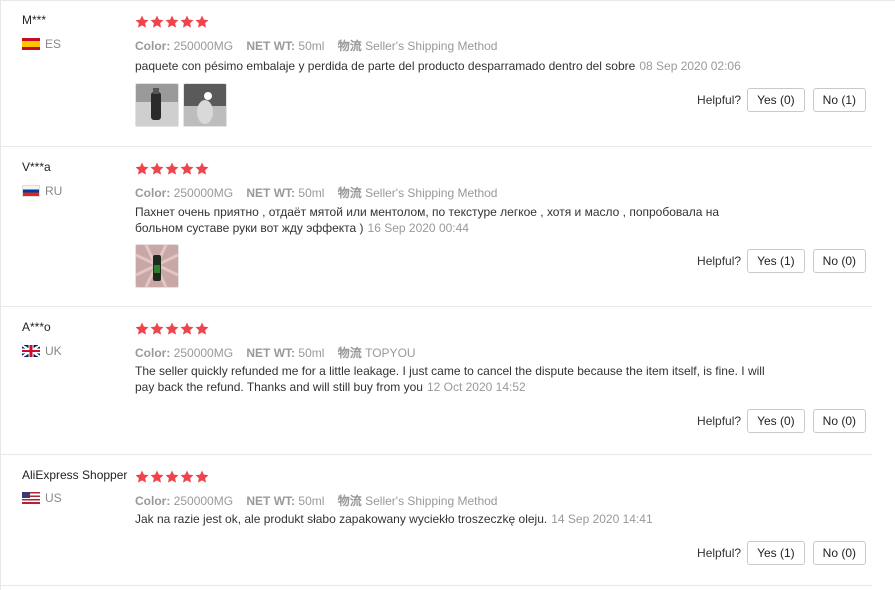  Describe the element at coordinates (390, 353) in the screenshot. I see `logistics-value: TOPYOU` at that location.